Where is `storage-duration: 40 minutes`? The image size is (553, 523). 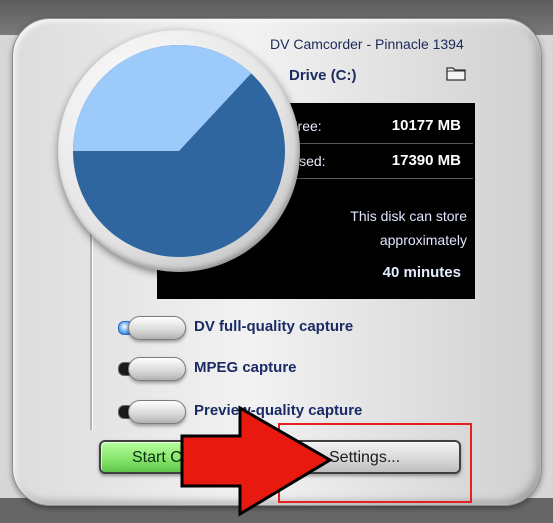 storage-duration: 40 minutes is located at coordinates (421, 272).